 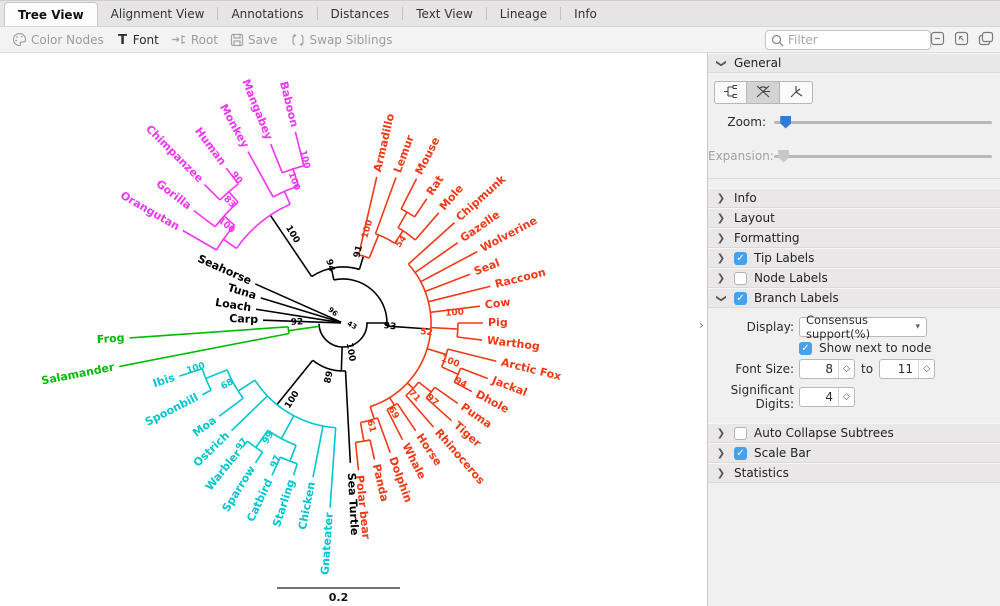 What do you see at coordinates (267, 14) in the screenshot?
I see `tab-annotations: Annotations` at bounding box center [267, 14].